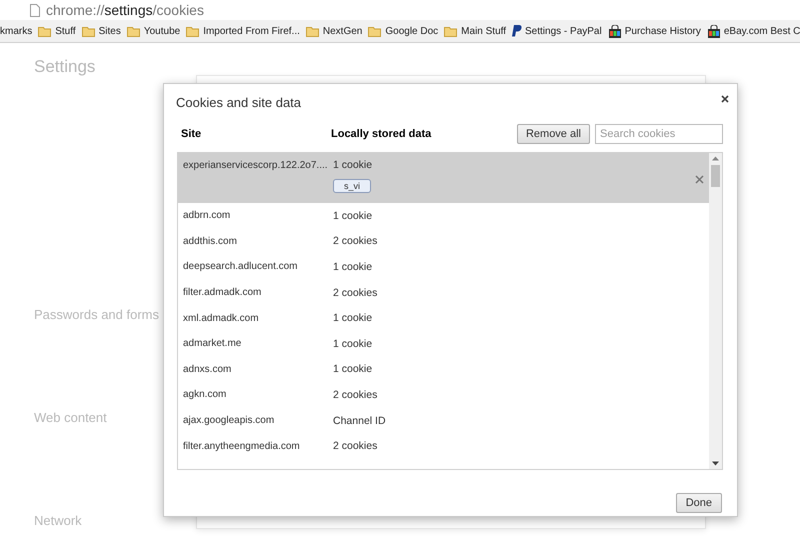 Image resolution: width=800 pixels, height=540 pixels. I want to click on dialog-title: Cookies and site data, so click(239, 102).